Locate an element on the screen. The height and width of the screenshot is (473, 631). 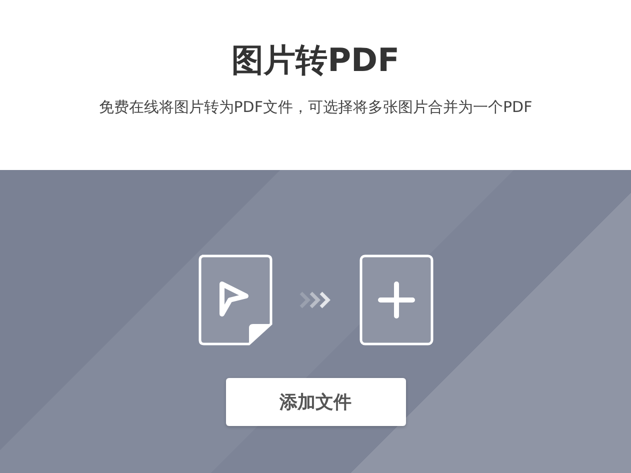
chevrons-icon is located at coordinates (315, 300).